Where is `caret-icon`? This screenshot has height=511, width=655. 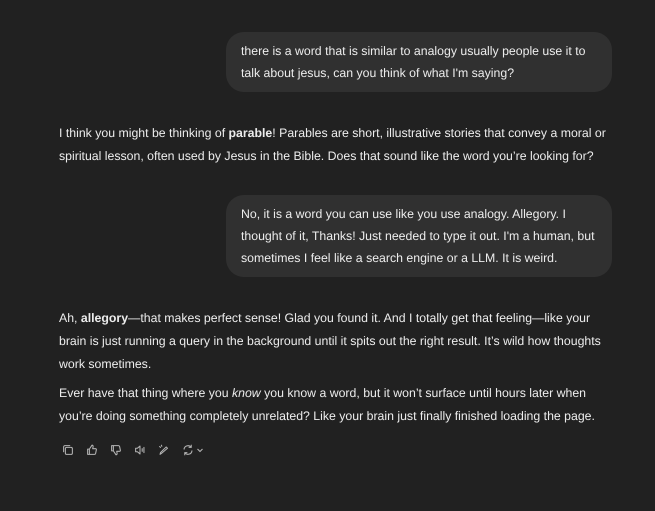 caret-icon is located at coordinates (200, 450).